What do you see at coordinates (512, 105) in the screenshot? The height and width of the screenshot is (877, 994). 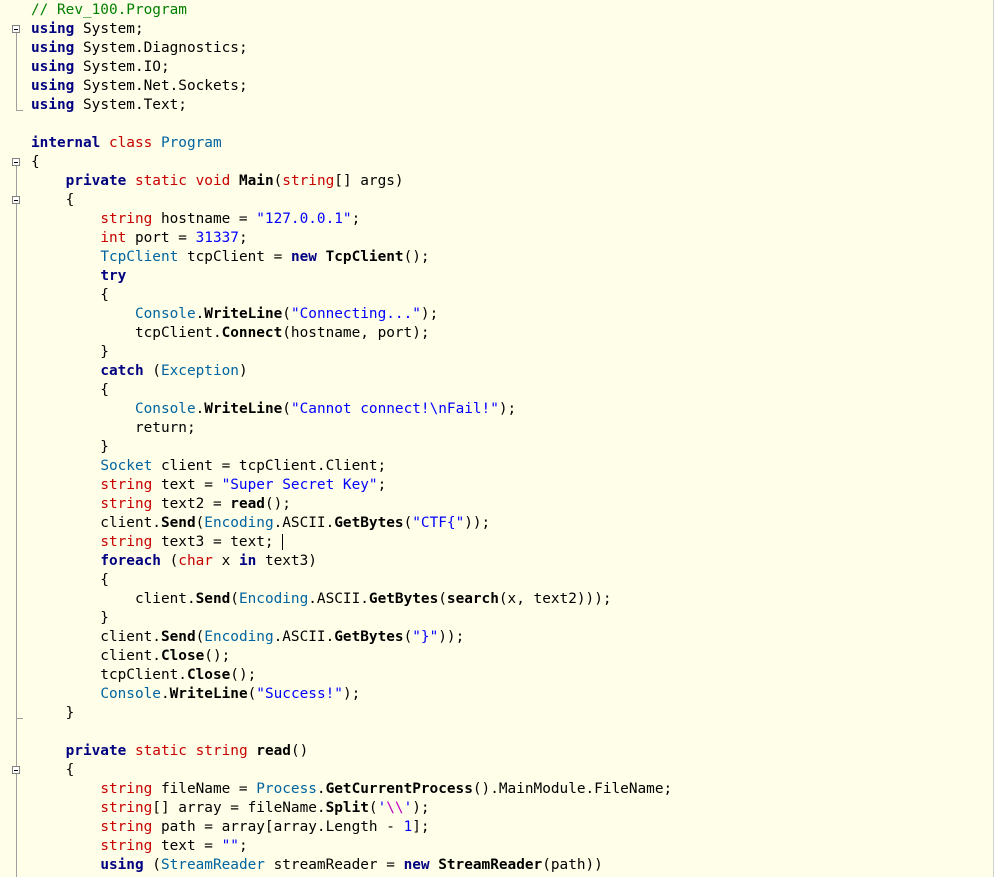 I see `code-line: using System.Text;` at bounding box center [512, 105].